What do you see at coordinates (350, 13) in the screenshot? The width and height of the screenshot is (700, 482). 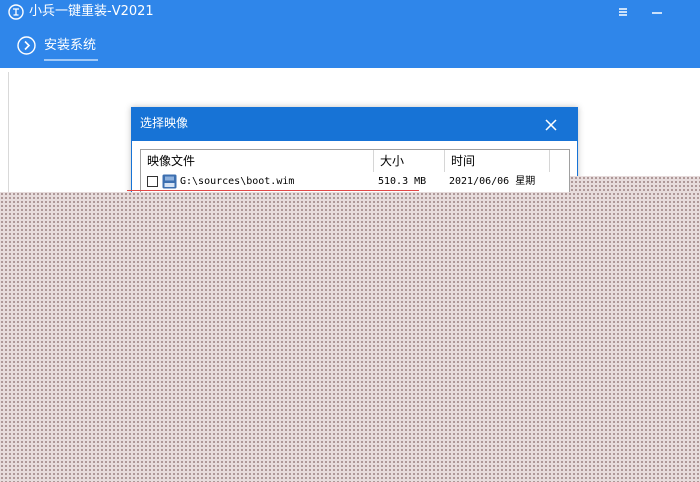 I see `title-bar: 小兵一键重装-V2021` at bounding box center [350, 13].